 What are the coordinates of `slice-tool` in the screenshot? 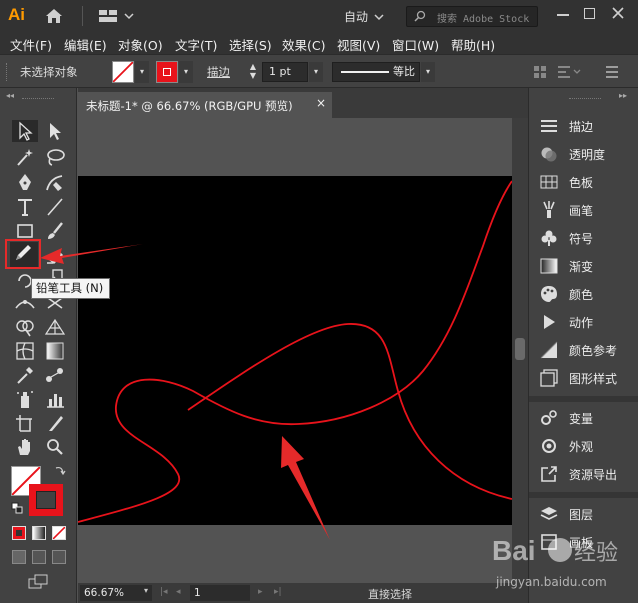 It's located at (55, 423).